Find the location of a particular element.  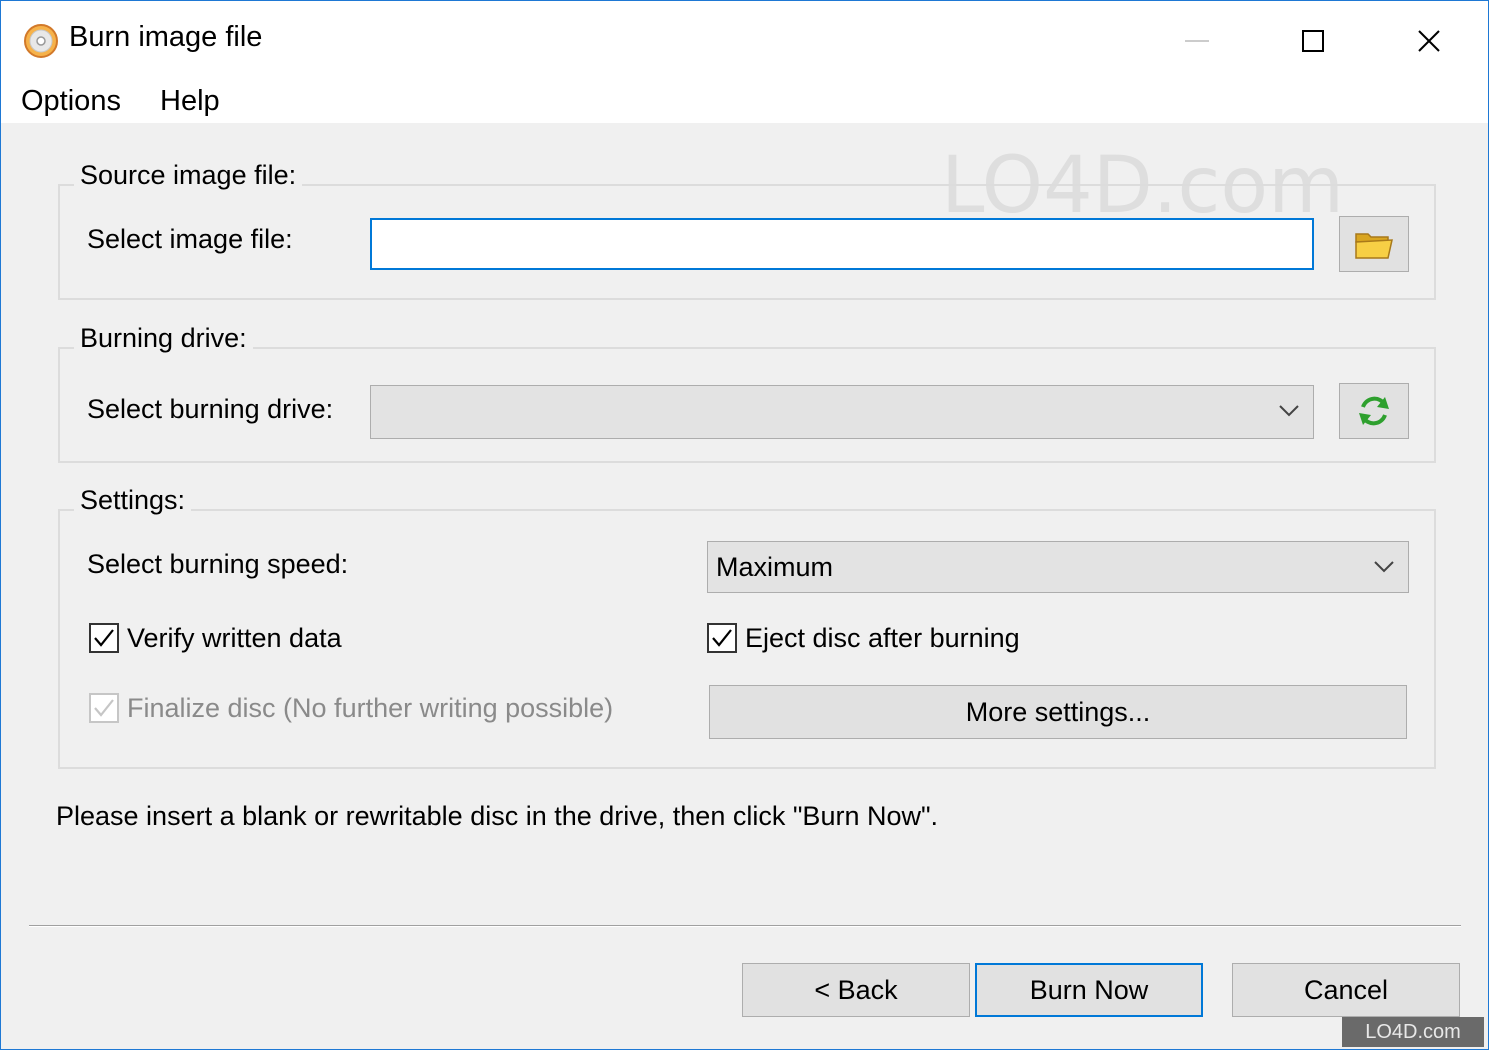

folder-icon is located at coordinates (1374, 246).